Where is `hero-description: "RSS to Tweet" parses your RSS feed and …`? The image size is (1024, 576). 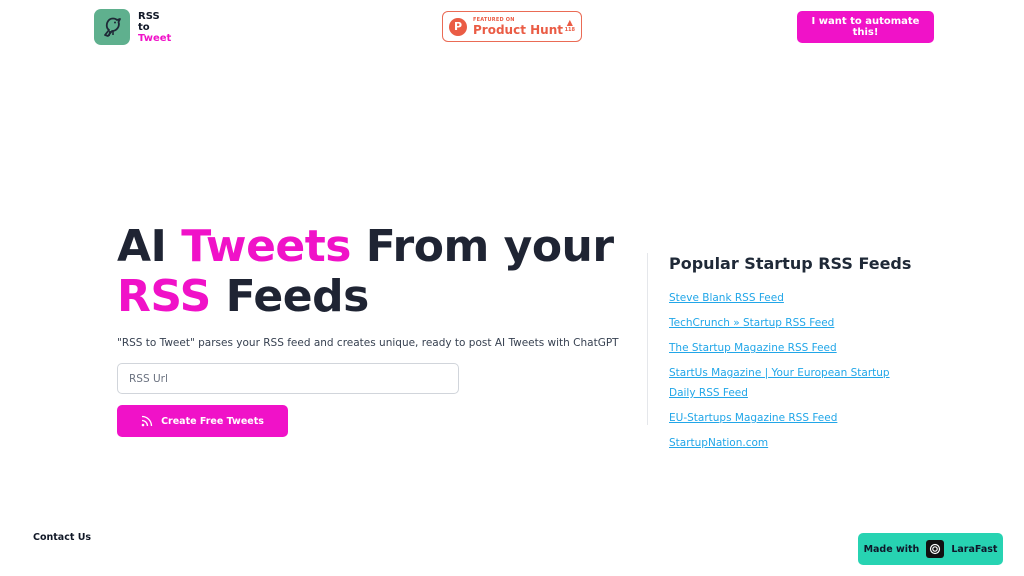
hero-description: "RSS to Tweet" parses your RSS feed and … is located at coordinates (368, 343).